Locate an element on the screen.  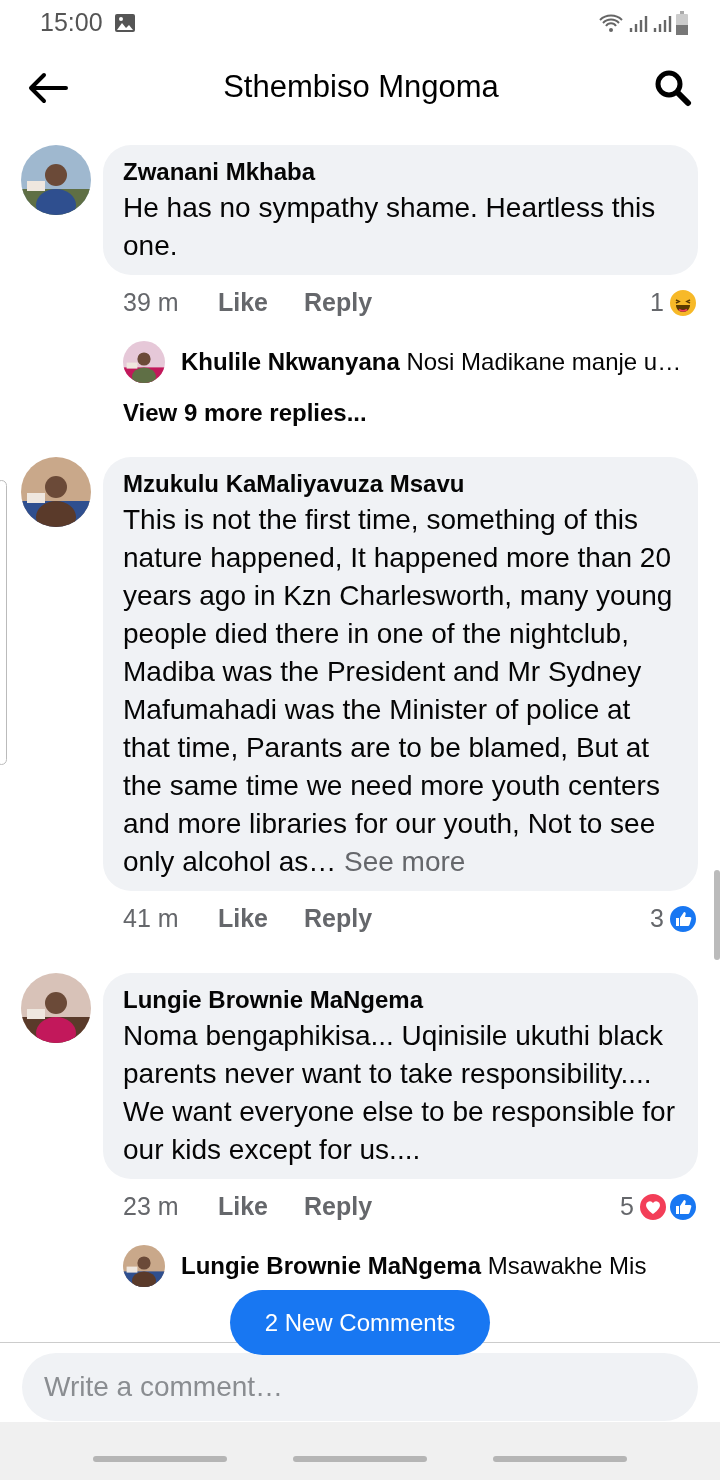
page-title: Sthembiso Mngoma is located at coordinates (361, 87).